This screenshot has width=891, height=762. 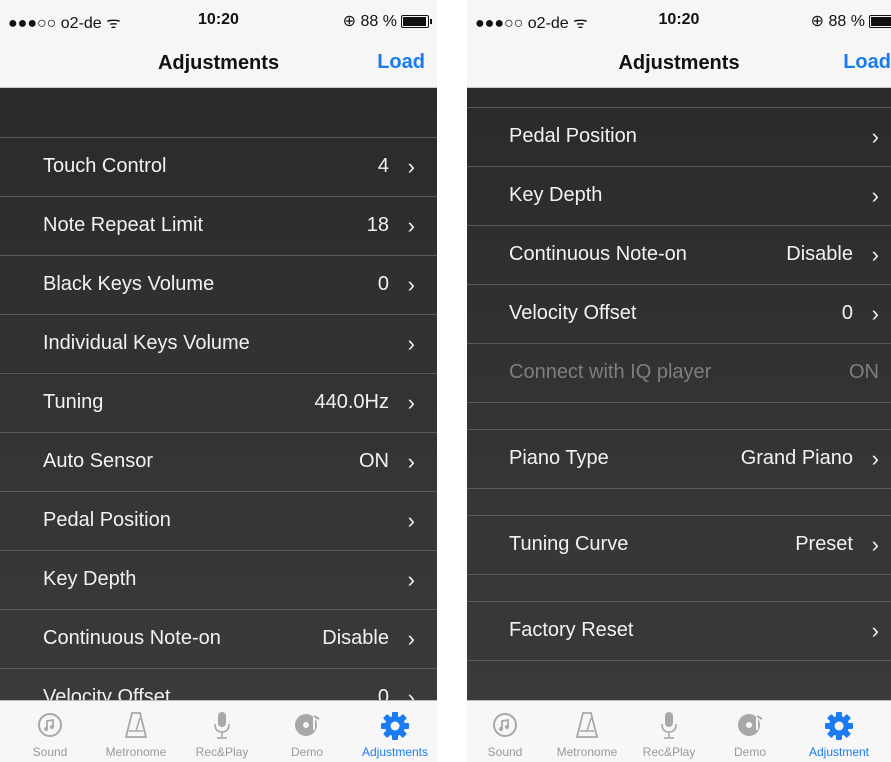 What do you see at coordinates (679, 458) in the screenshot?
I see `row-piano-type: Piano Type Grand Piano ›` at bounding box center [679, 458].